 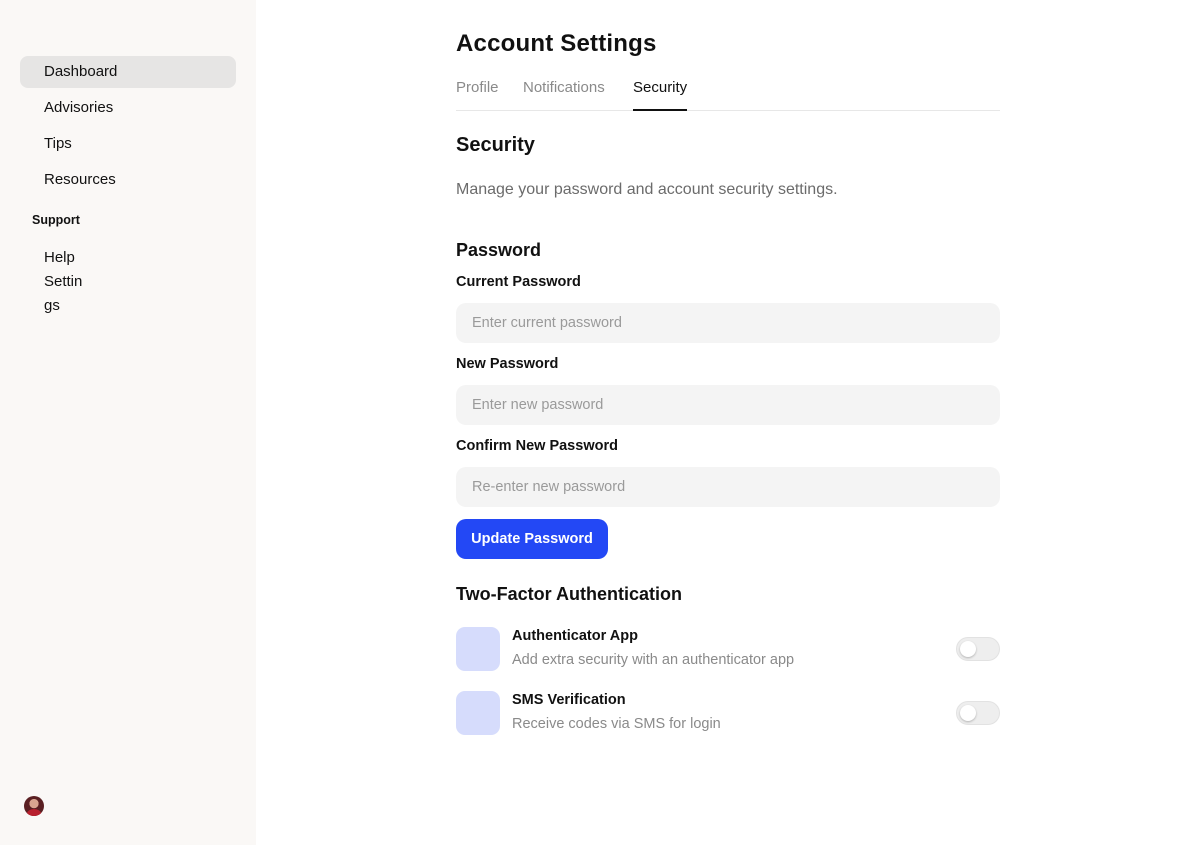 What do you see at coordinates (728, 405) in the screenshot?
I see `new-password-input` at bounding box center [728, 405].